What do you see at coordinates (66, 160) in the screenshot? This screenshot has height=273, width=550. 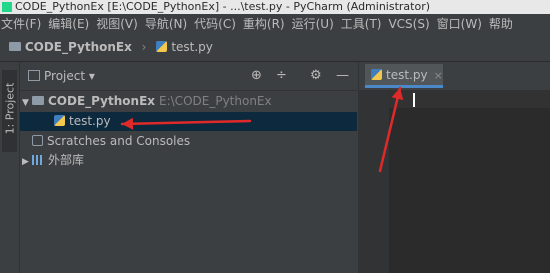 I see `external-libraries-label: 外部库` at bounding box center [66, 160].